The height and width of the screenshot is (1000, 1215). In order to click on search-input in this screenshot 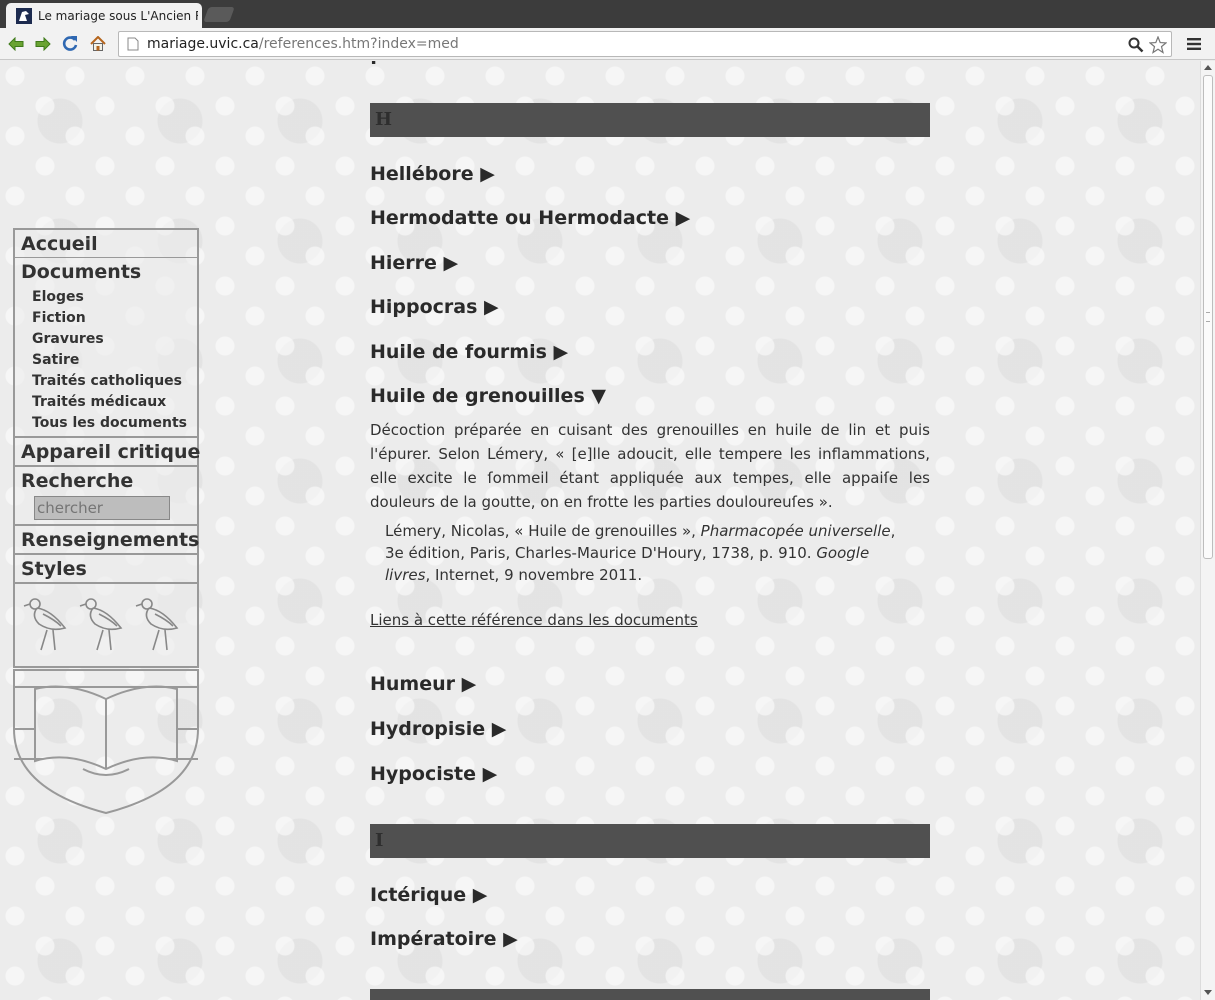, I will do `click(102, 508)`.